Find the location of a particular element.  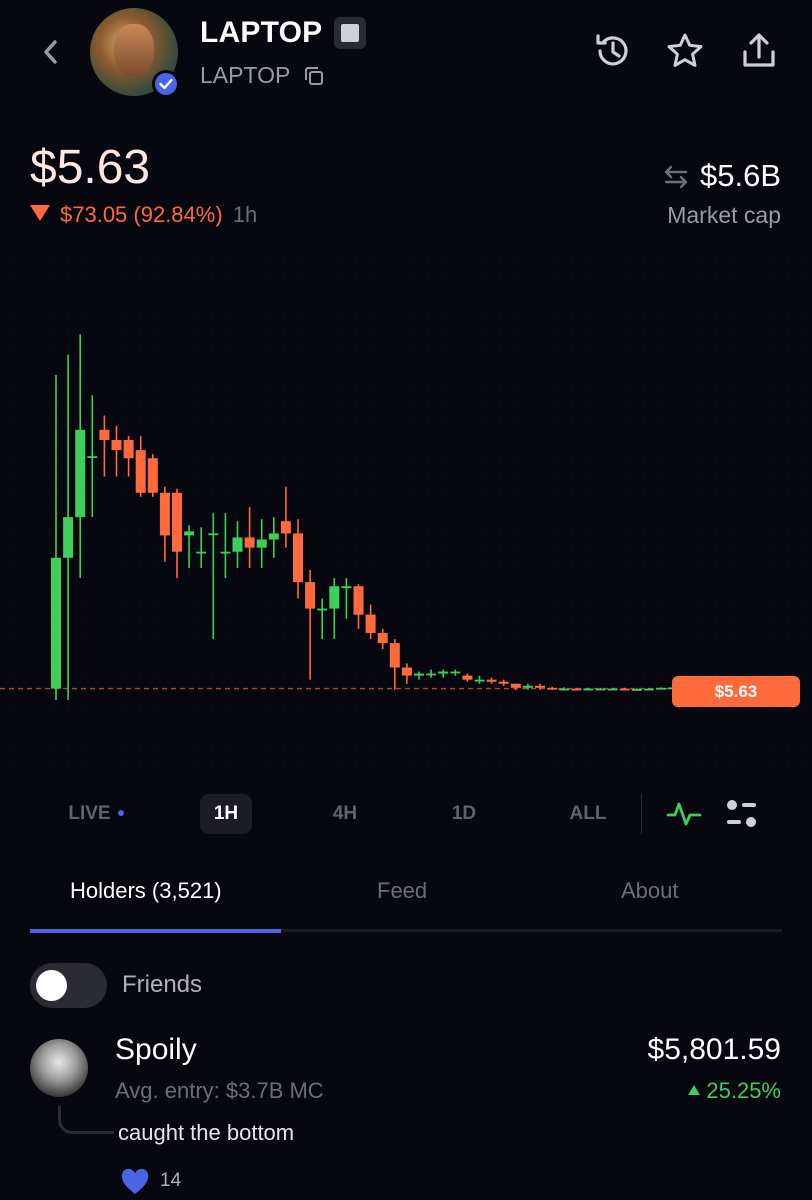

heart-icon is located at coordinates (135, 1182).